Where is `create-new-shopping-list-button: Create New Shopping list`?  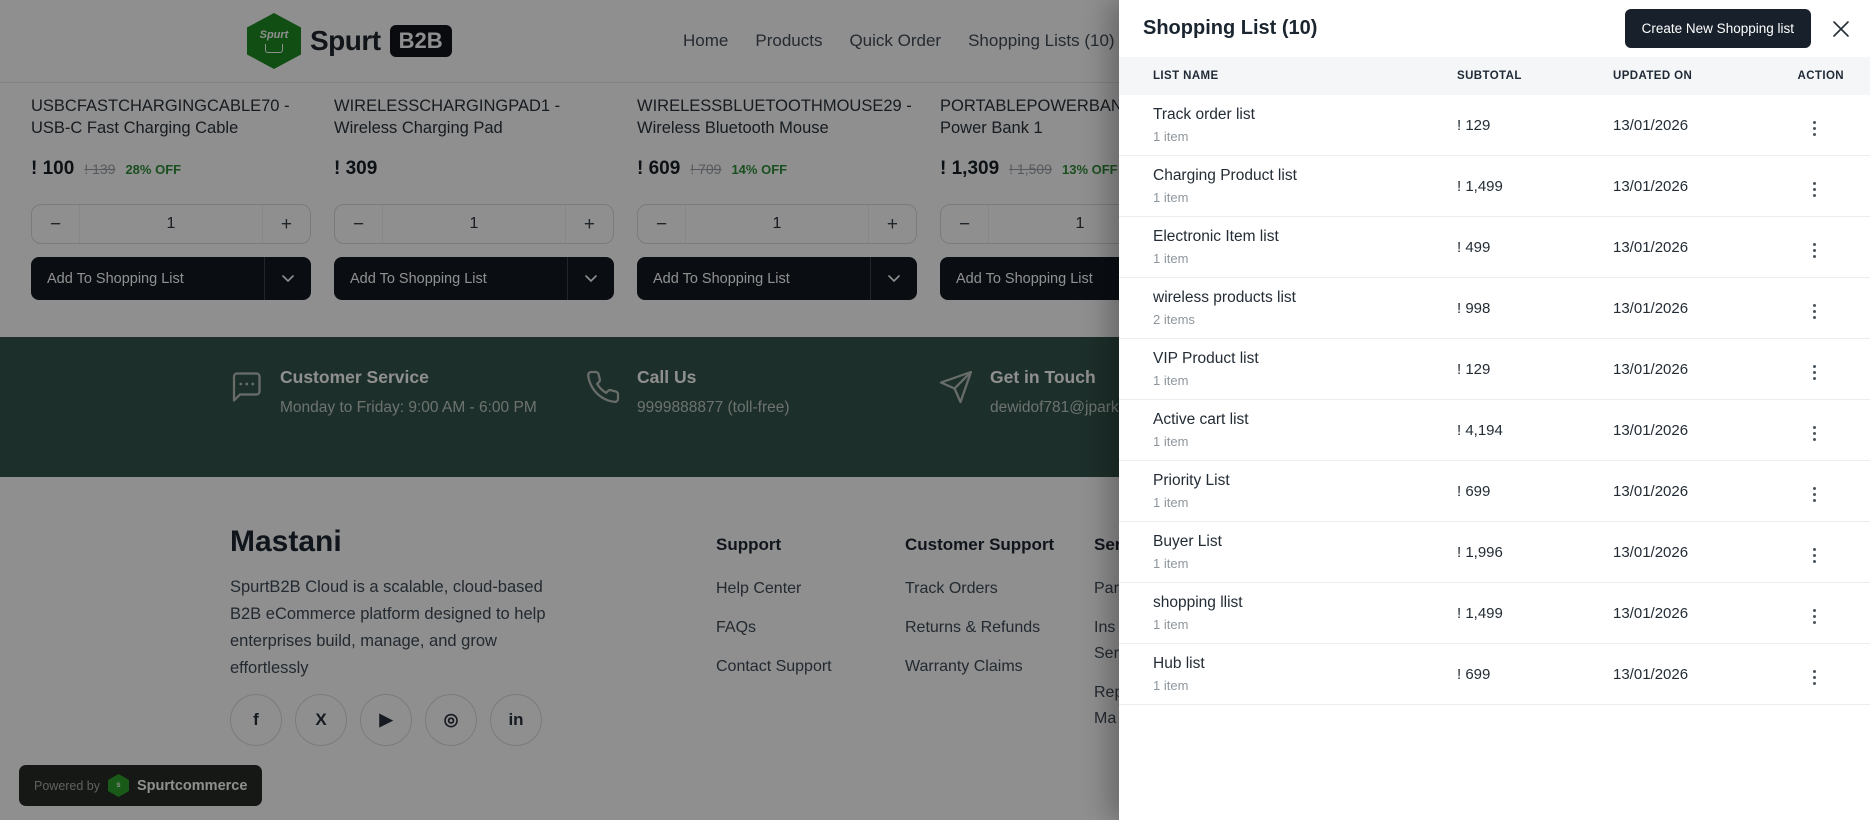 create-new-shopping-list-button: Create New Shopping list is located at coordinates (1717, 28).